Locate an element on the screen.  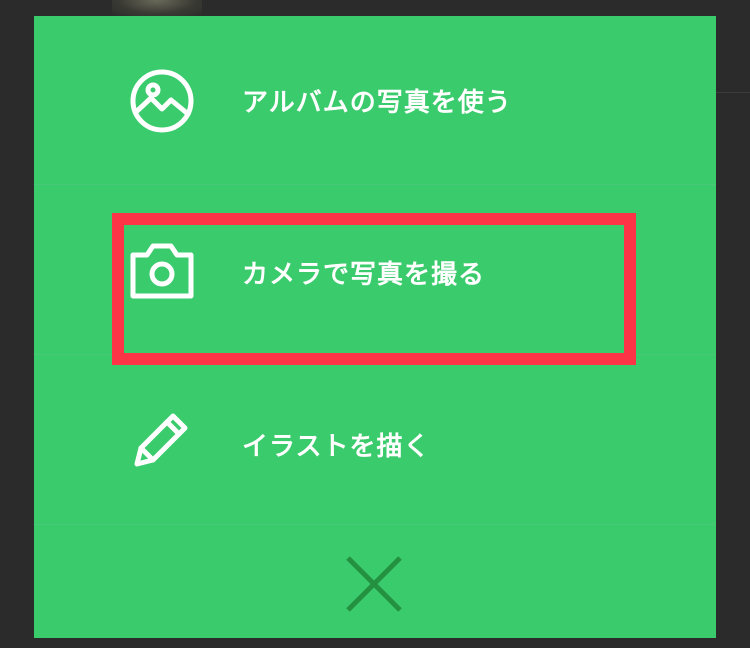
image-icon is located at coordinates (162, 101).